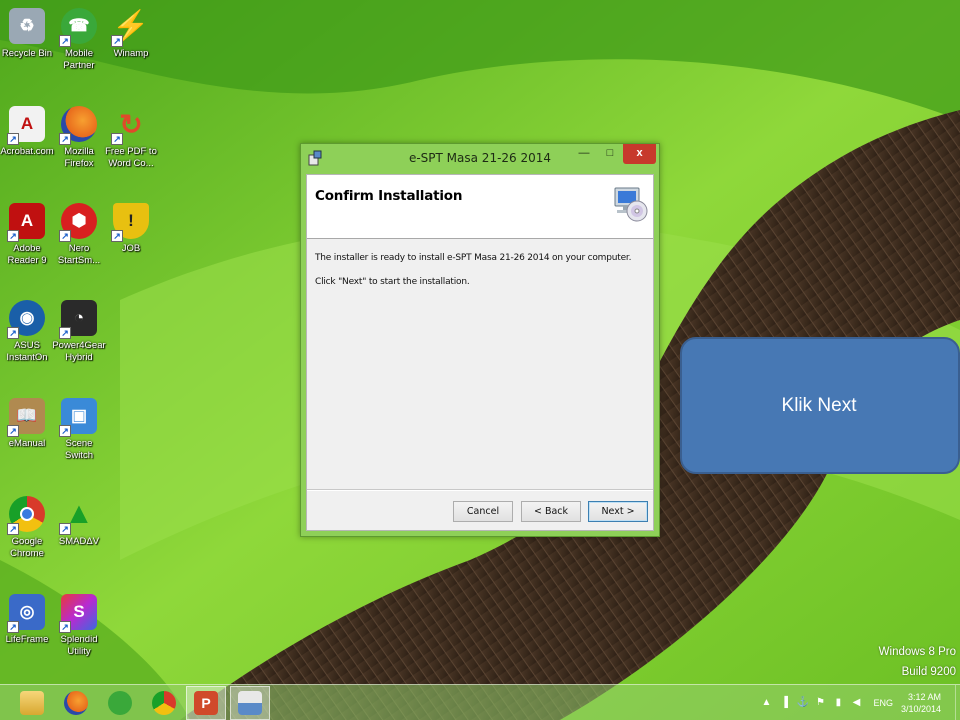 The height and width of the screenshot is (720, 960). What do you see at coordinates (131, 248) in the screenshot?
I see `job-label: JOB` at bounding box center [131, 248].